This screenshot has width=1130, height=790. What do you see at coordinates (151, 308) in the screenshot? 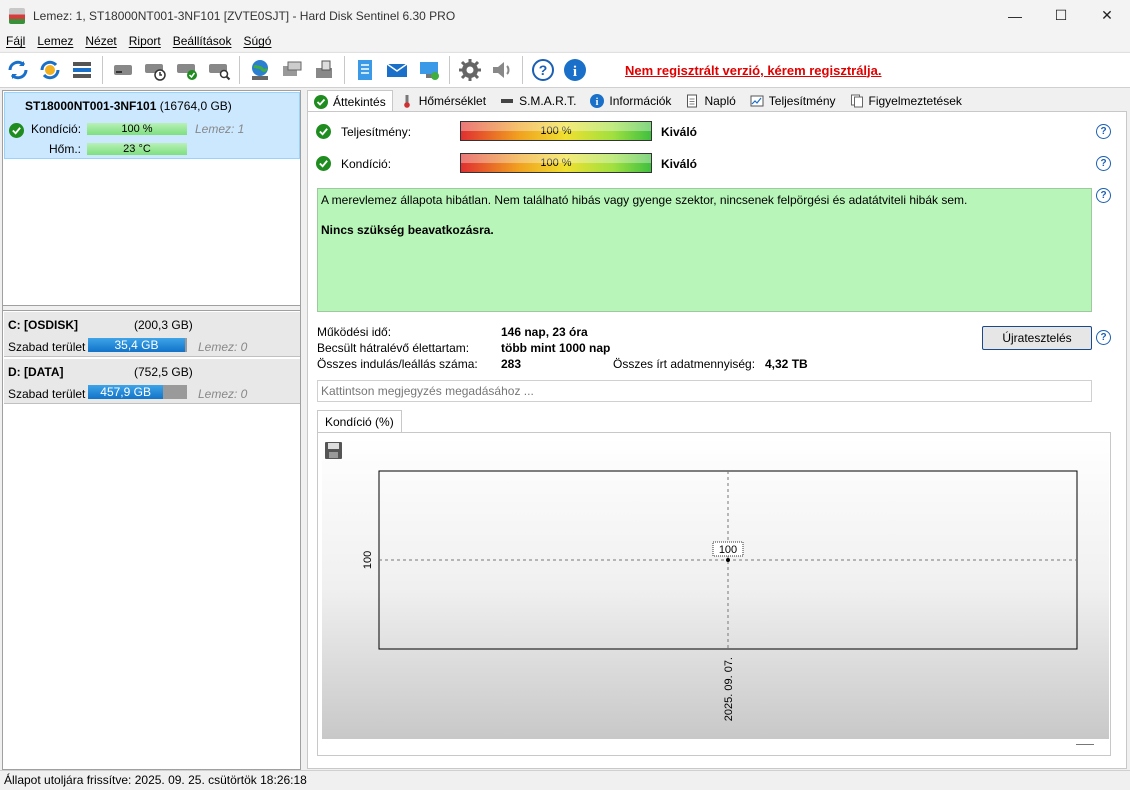
I see `panel-splitter` at bounding box center [151, 308].